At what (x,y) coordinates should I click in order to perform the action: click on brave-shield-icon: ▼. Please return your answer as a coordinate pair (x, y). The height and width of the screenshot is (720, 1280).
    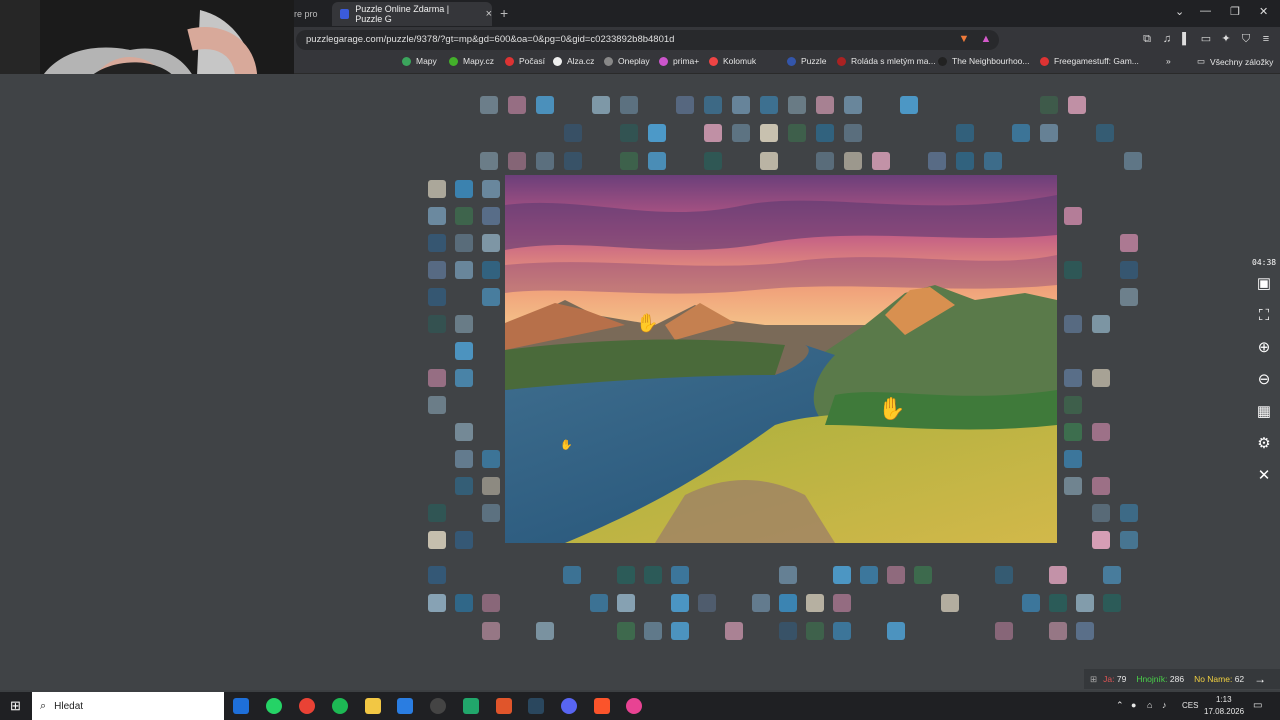
    Looking at the image, I should click on (964, 39).